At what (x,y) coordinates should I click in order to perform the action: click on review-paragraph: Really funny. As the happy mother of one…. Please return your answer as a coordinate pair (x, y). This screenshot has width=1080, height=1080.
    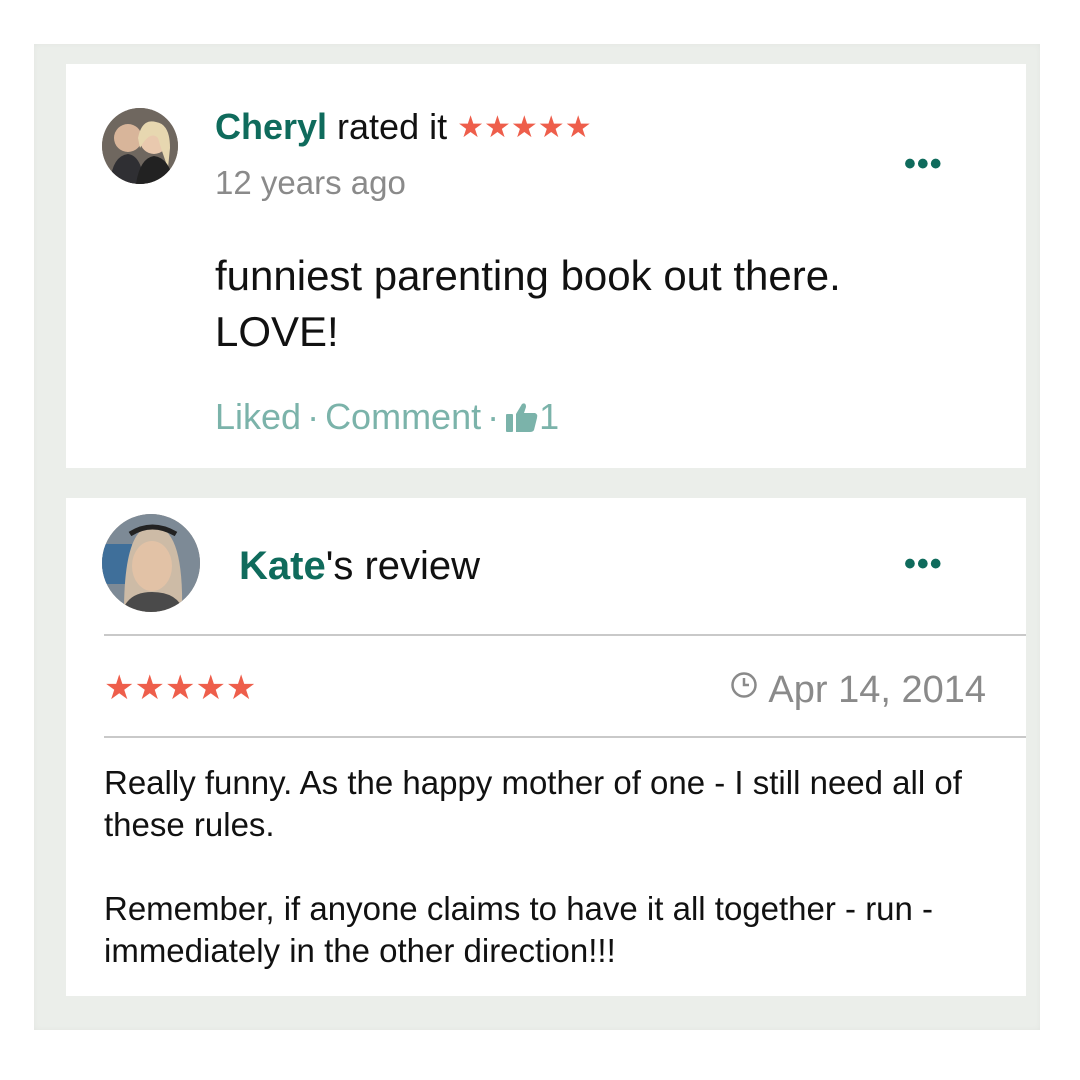
    Looking at the image, I should click on (533, 803).